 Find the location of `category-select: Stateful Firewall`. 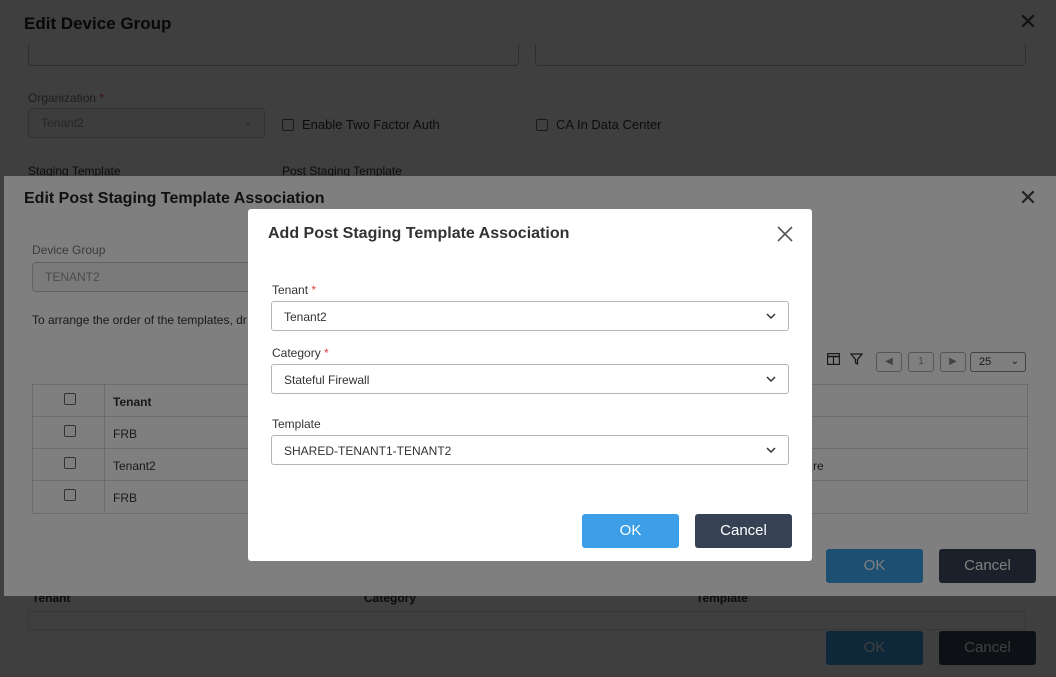

category-select: Stateful Firewall is located at coordinates (530, 379).